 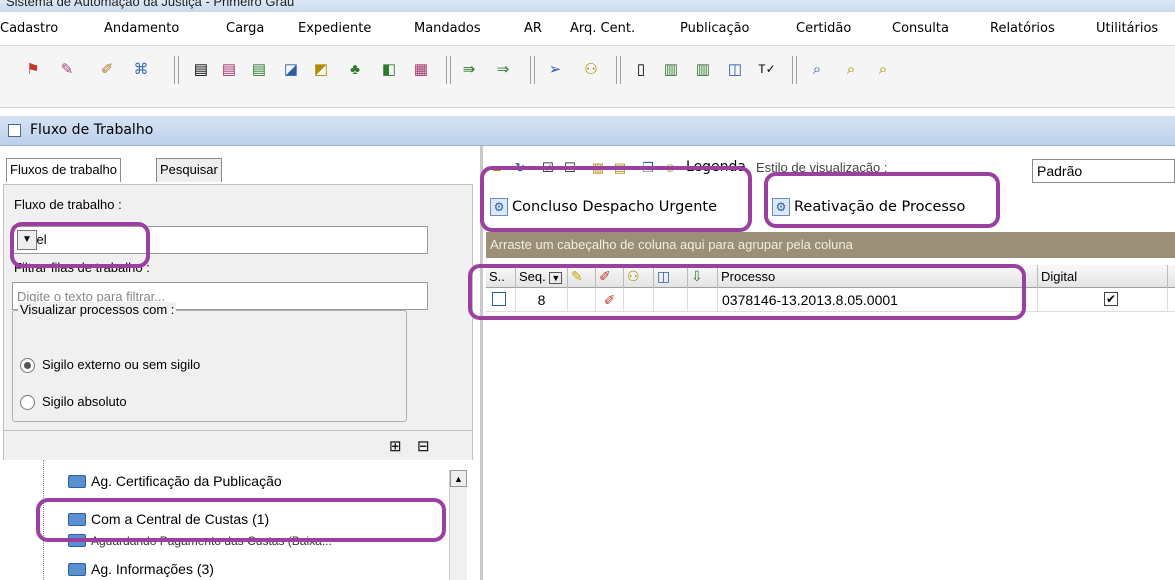 I want to click on doc-search-icon: ◪, so click(x=291, y=69).